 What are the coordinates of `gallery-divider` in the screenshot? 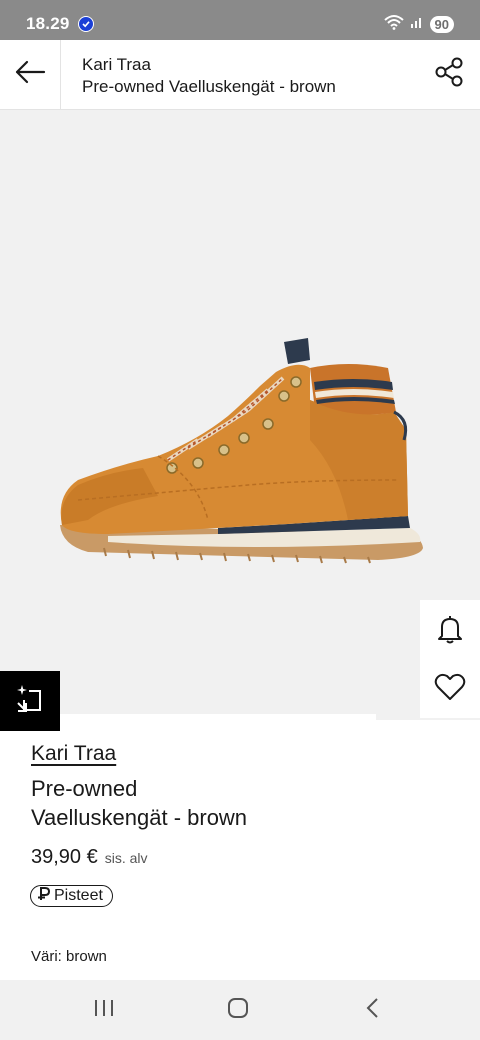 It's located at (218, 724).